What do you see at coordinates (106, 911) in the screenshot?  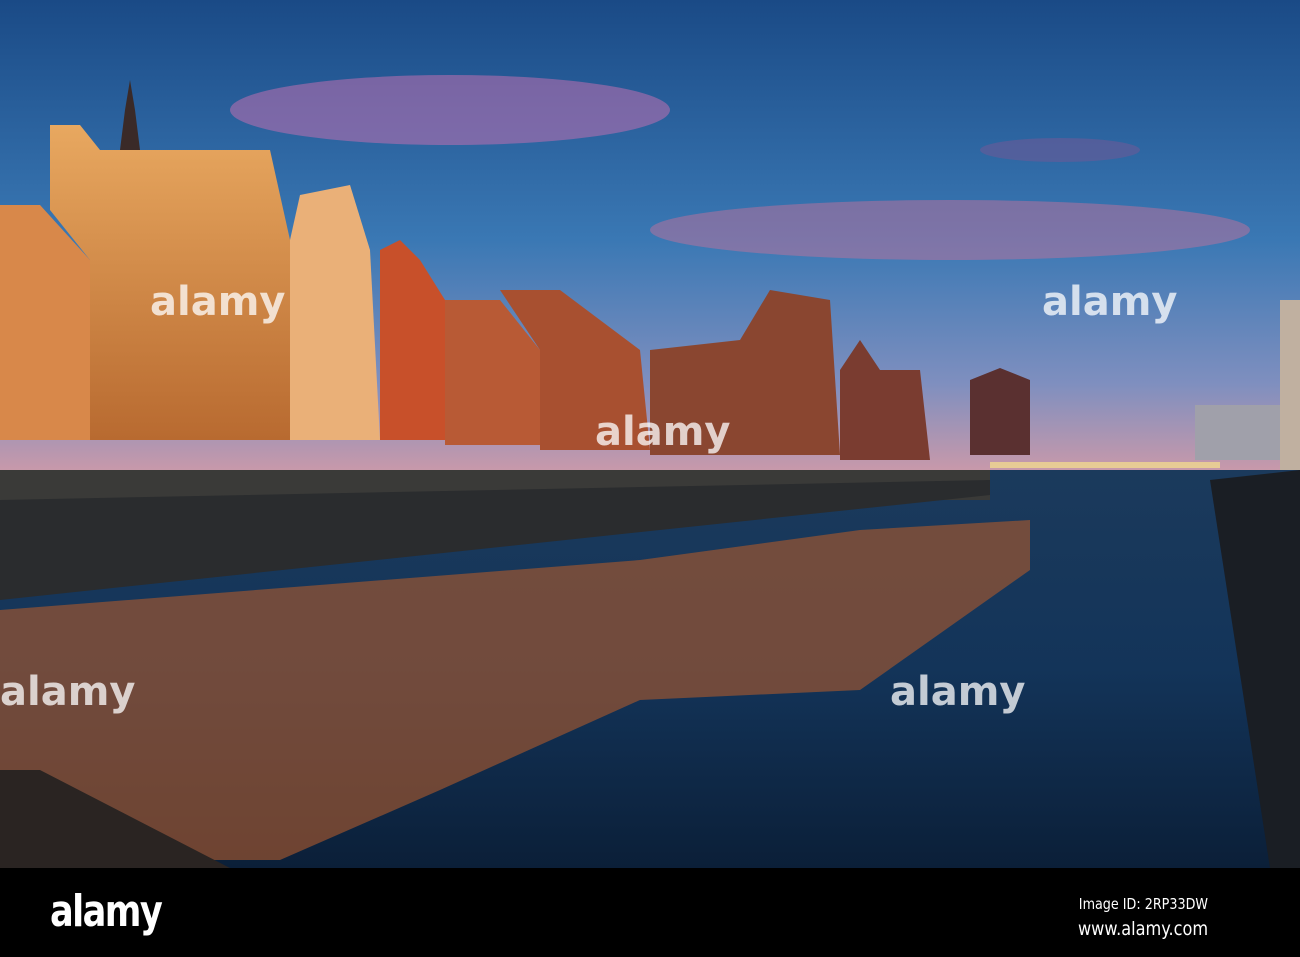 I see `alamy-logo: alamy` at bounding box center [106, 911].